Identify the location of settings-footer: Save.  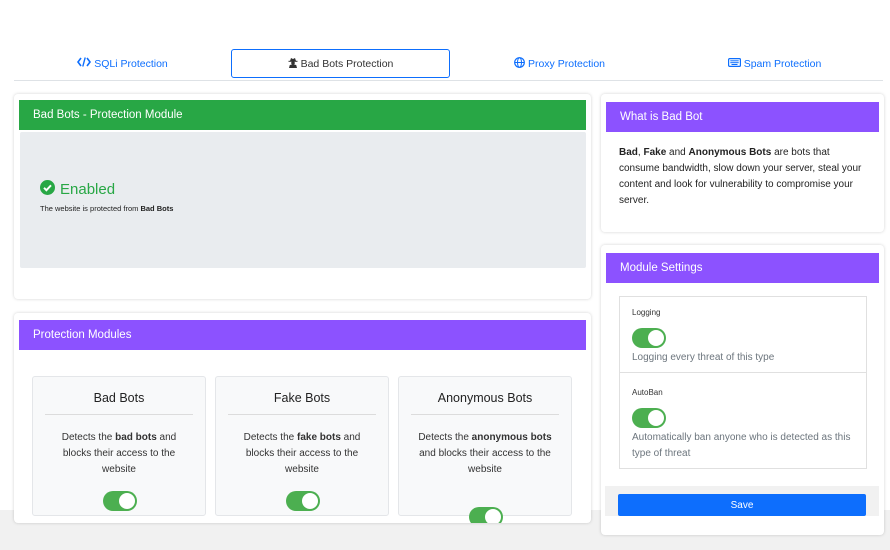
(742, 501).